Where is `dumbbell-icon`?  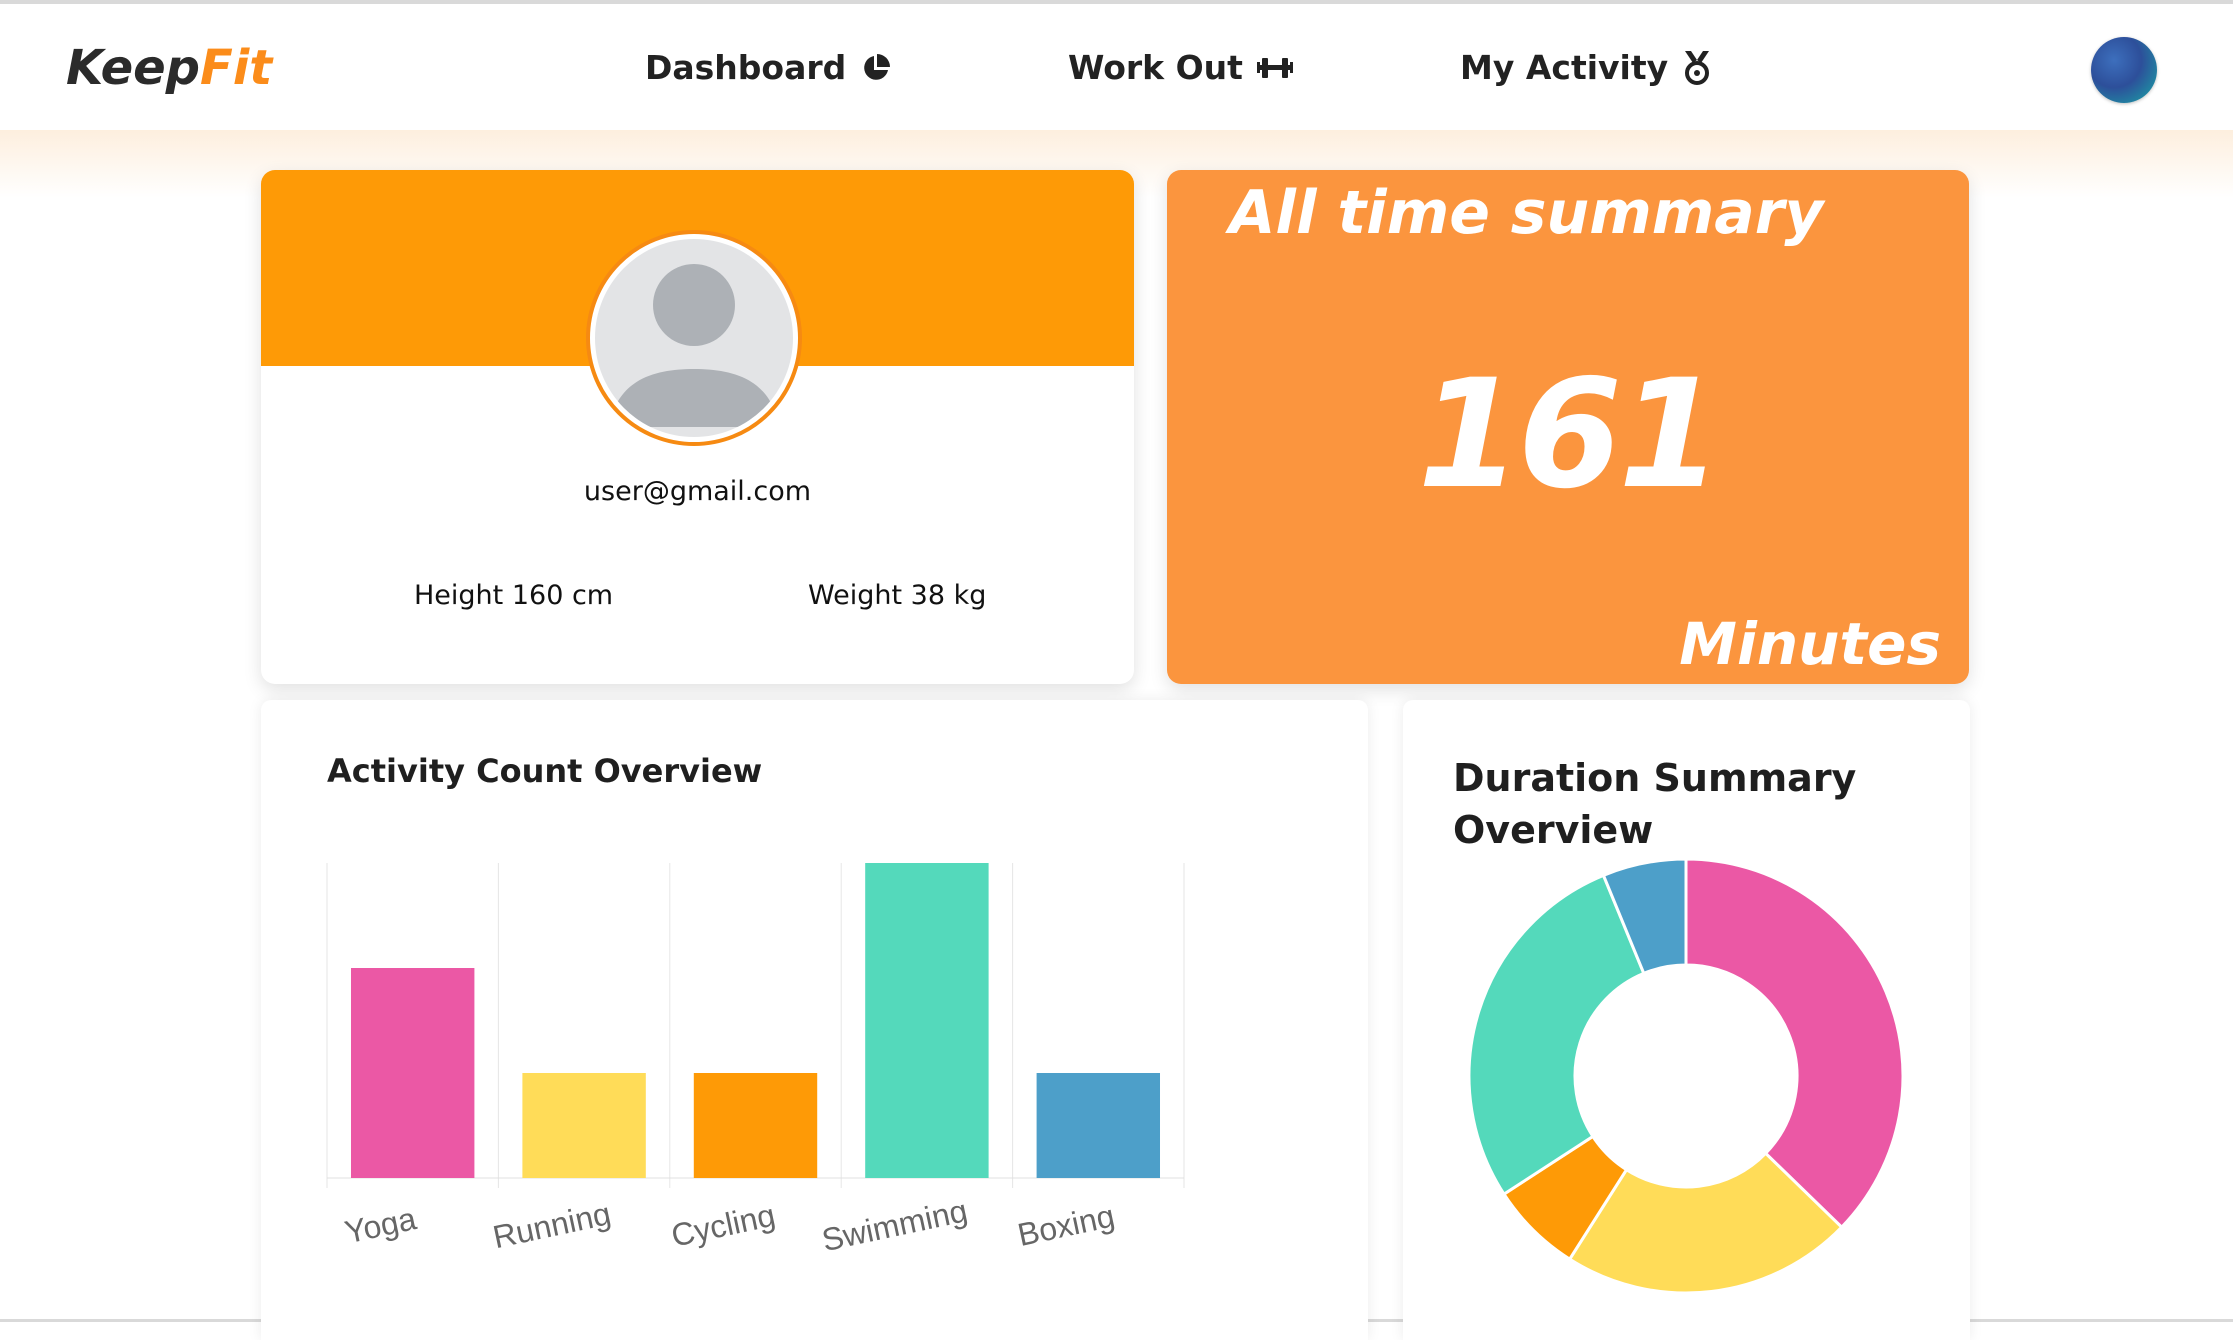
dumbbell-icon is located at coordinates (1274, 67).